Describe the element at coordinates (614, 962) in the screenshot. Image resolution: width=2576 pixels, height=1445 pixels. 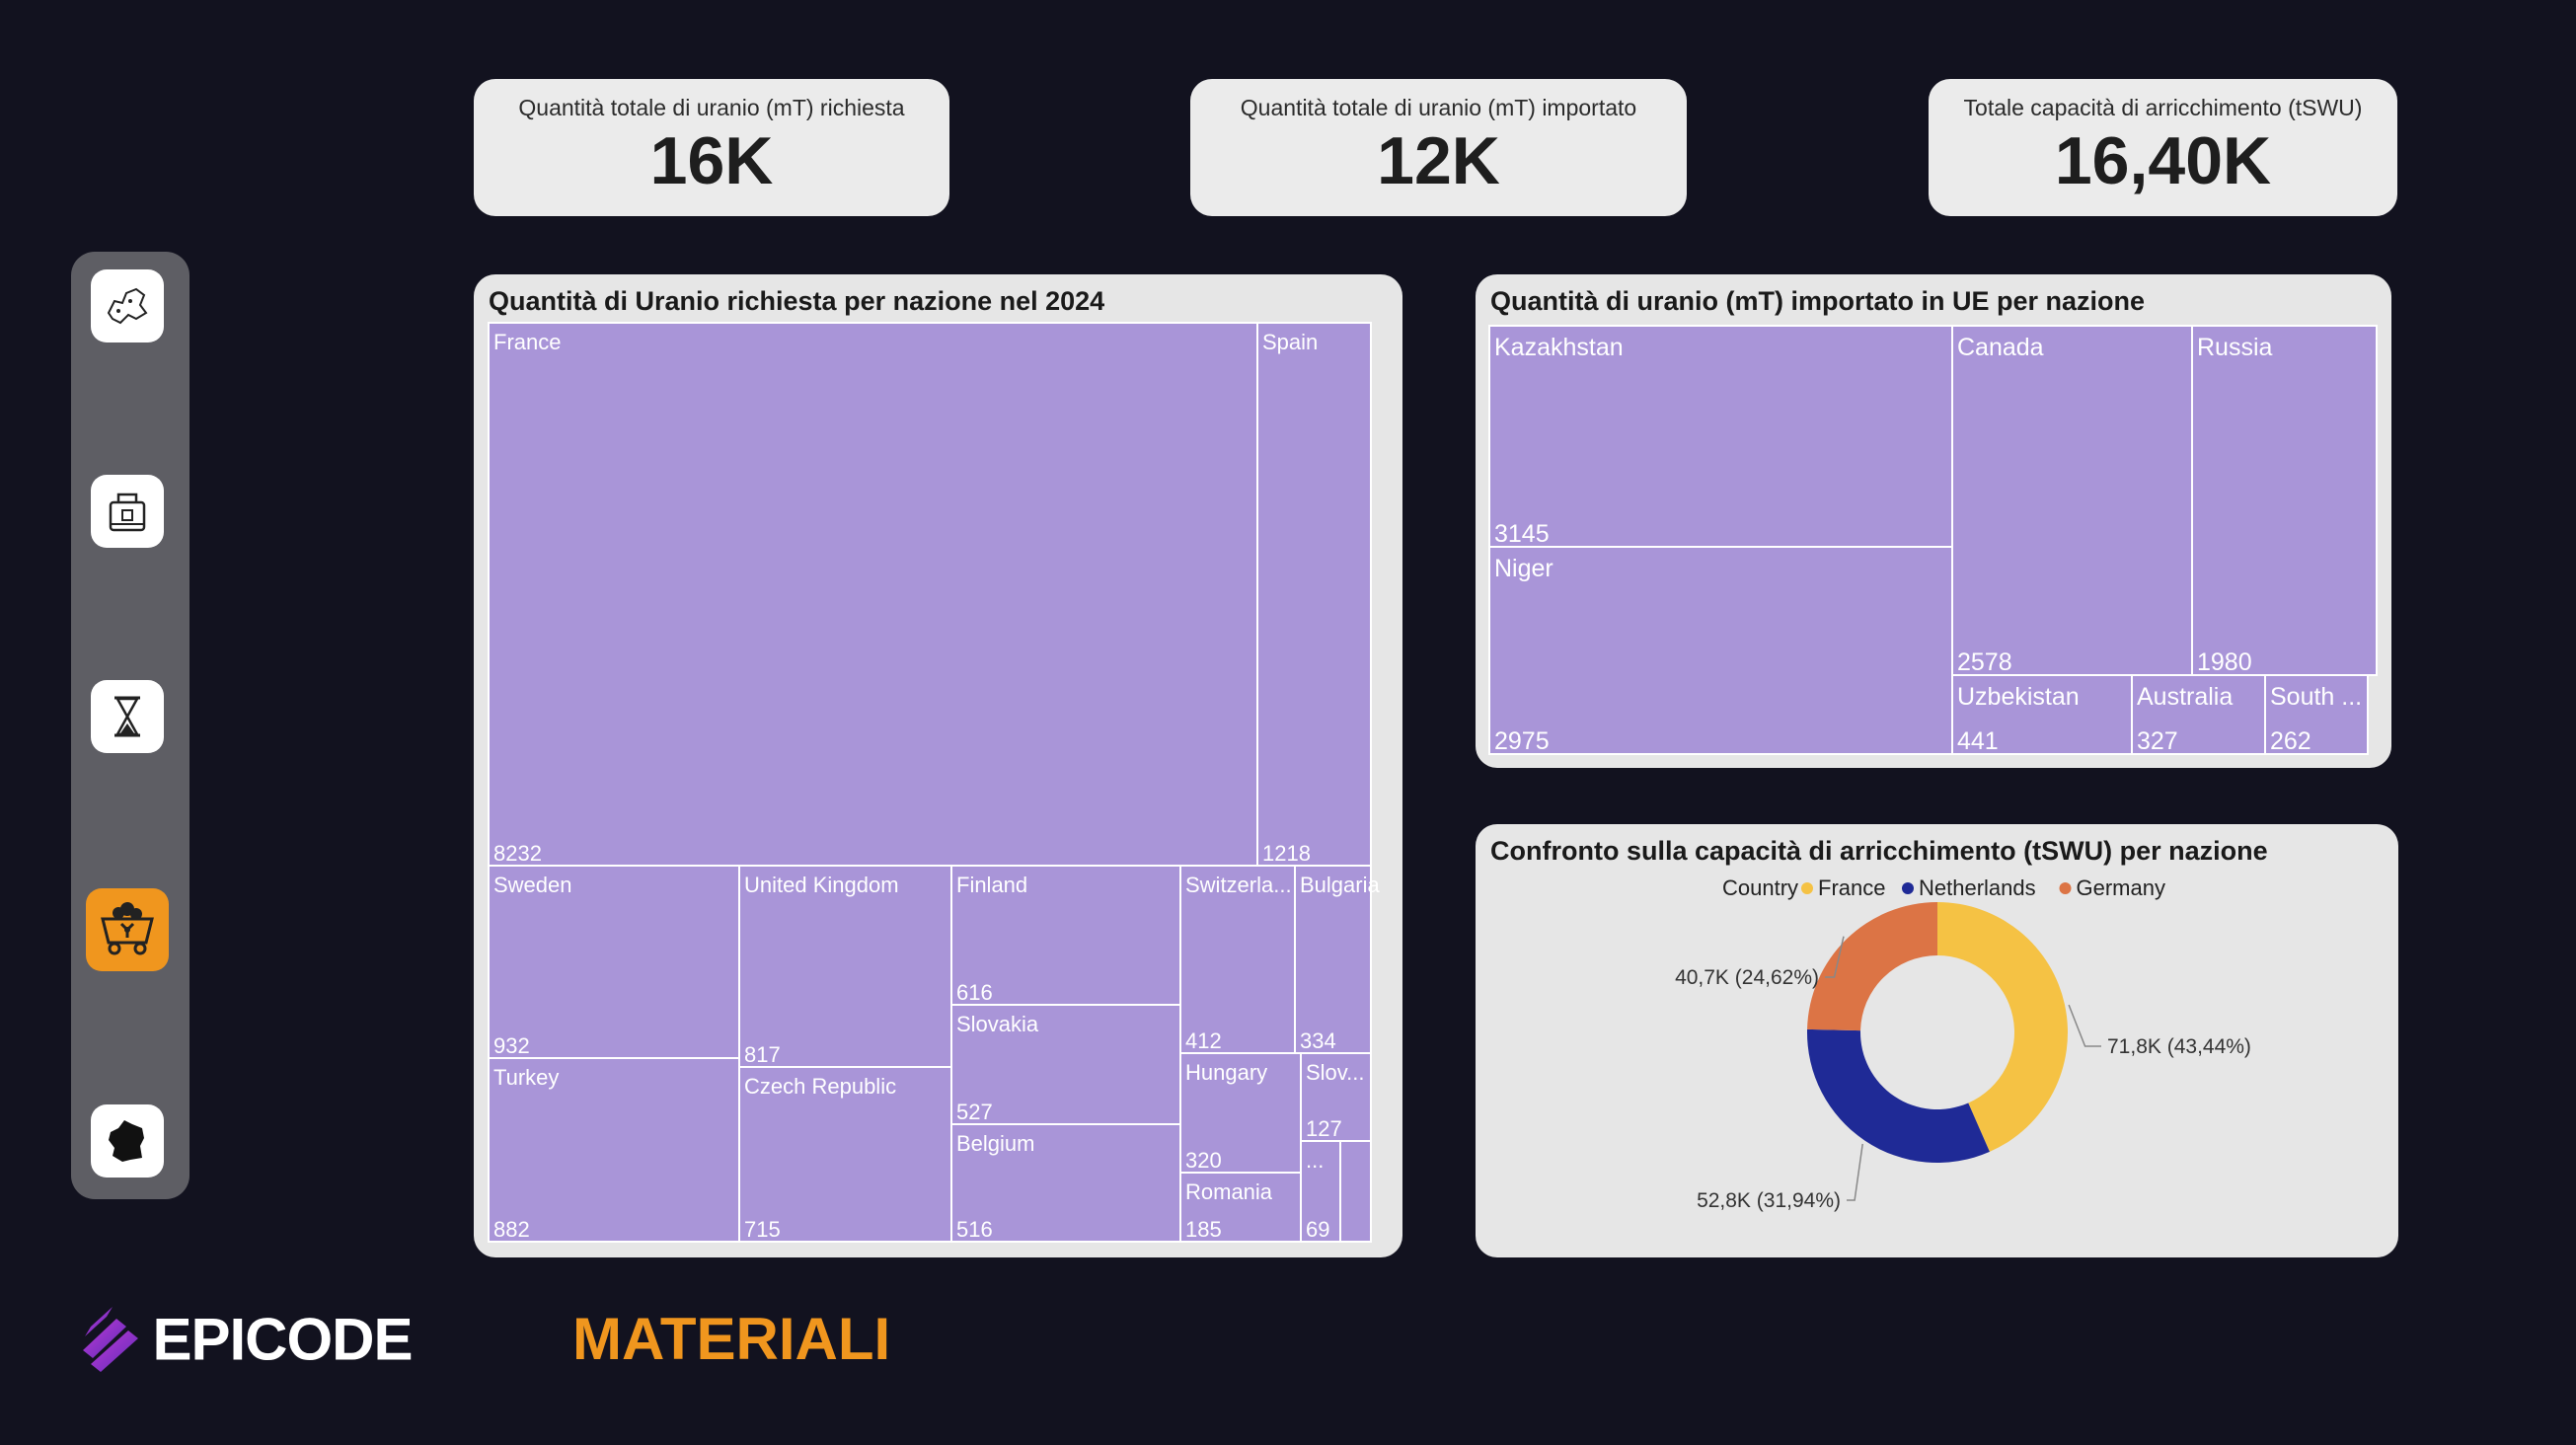
I see `treemap-tile-sweden: Sweden 932` at that location.